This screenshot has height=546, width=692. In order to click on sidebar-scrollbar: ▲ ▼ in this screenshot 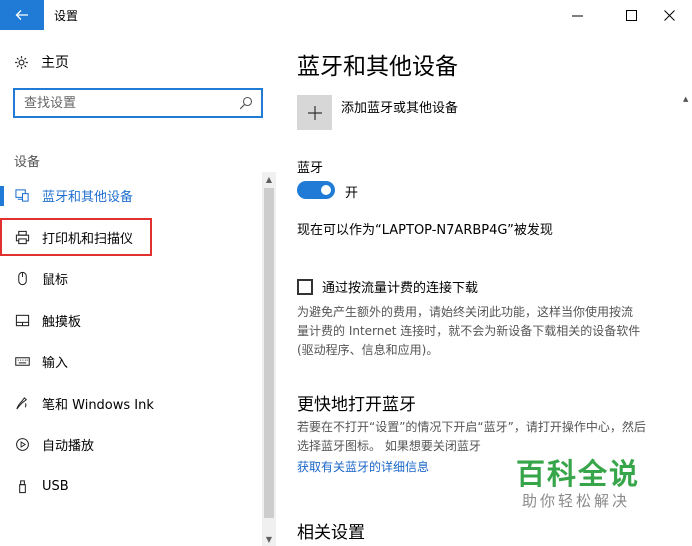, I will do `click(269, 359)`.